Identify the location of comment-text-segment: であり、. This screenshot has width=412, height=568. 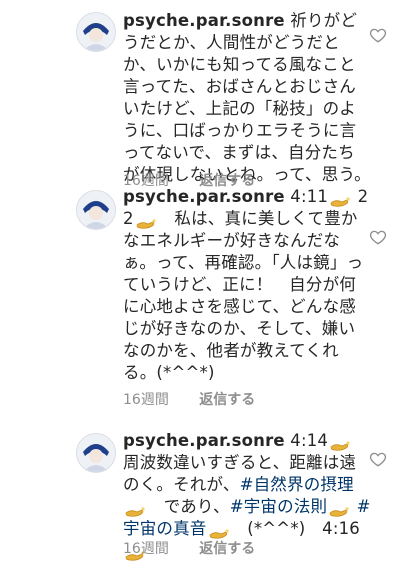
(188, 506).